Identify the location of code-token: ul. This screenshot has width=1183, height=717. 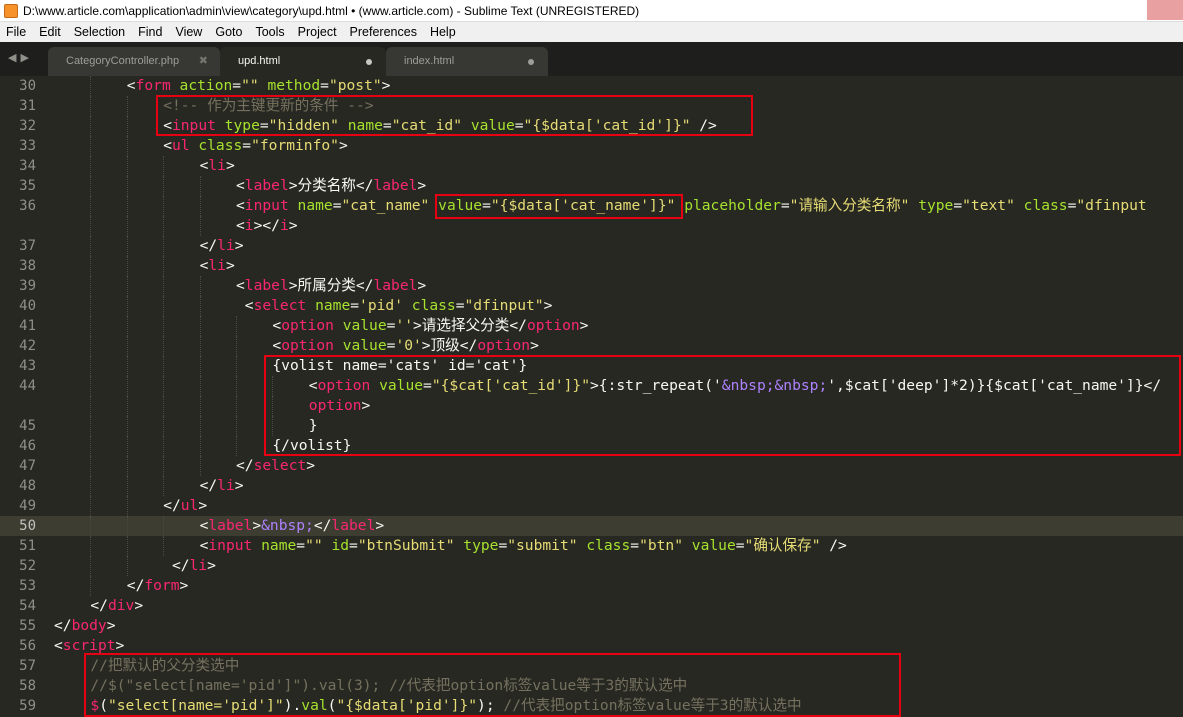
(189, 505).